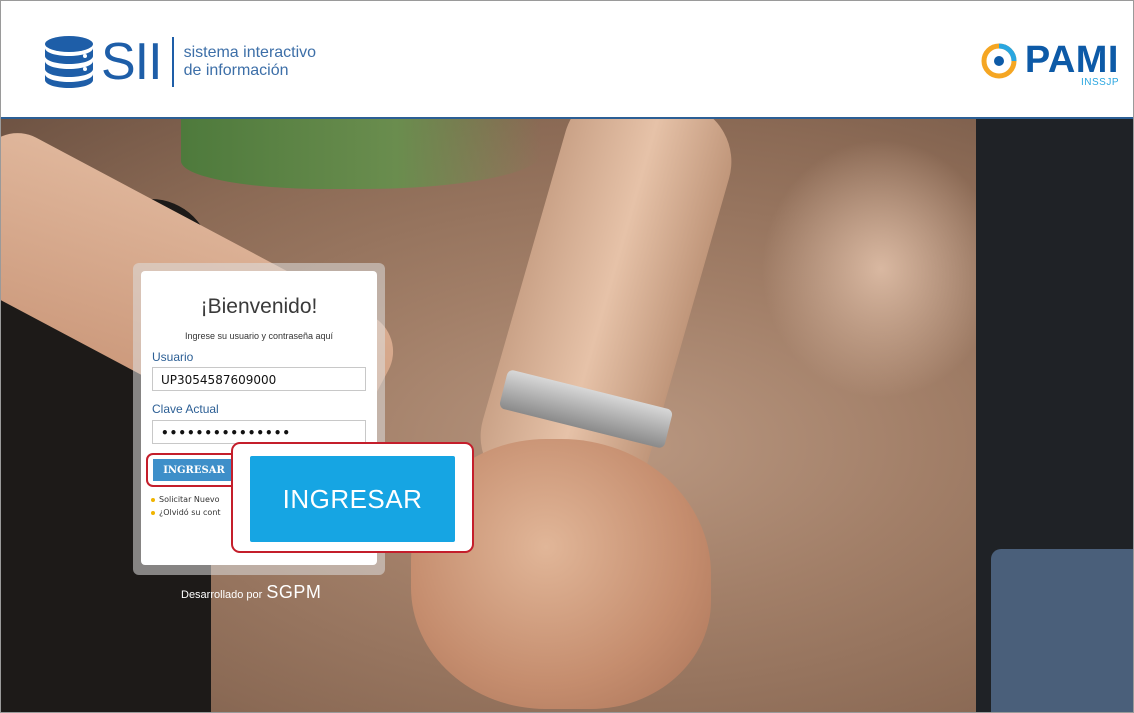 The image size is (1134, 713). Describe the element at coordinates (361, 154) in the screenshot. I see `foliage-shape` at that location.